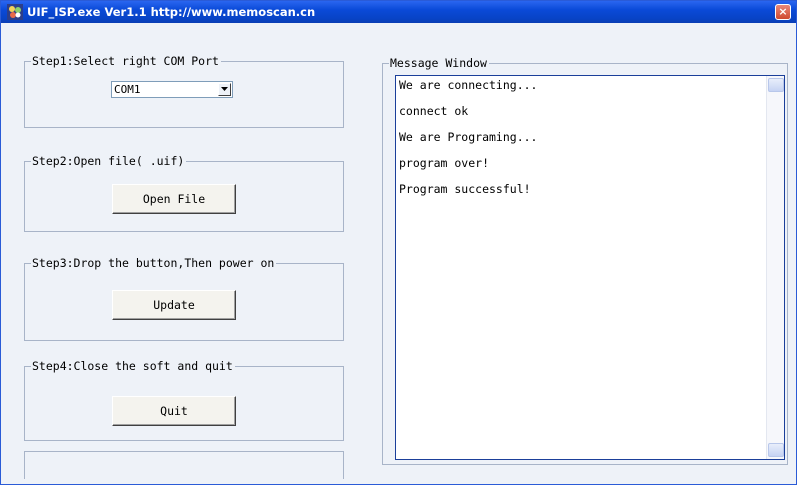 The image size is (797, 485). Describe the element at coordinates (126, 61) in the screenshot. I see `step1-label: Step1:Select right COM Port` at that location.